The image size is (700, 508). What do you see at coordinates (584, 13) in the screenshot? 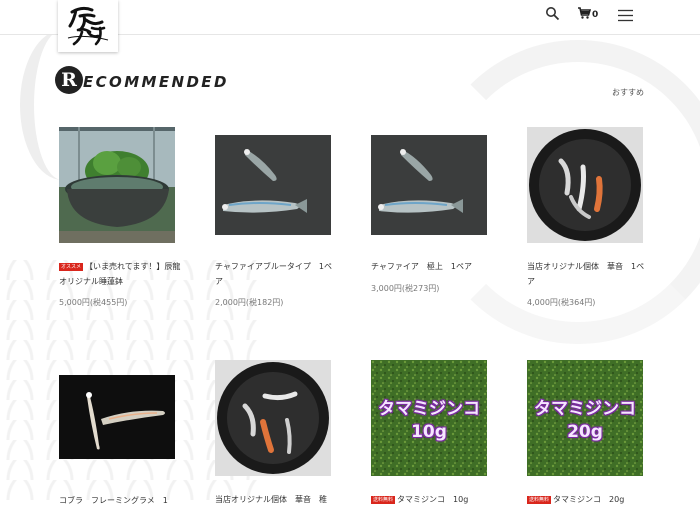
I see `cart-icon` at bounding box center [584, 13].